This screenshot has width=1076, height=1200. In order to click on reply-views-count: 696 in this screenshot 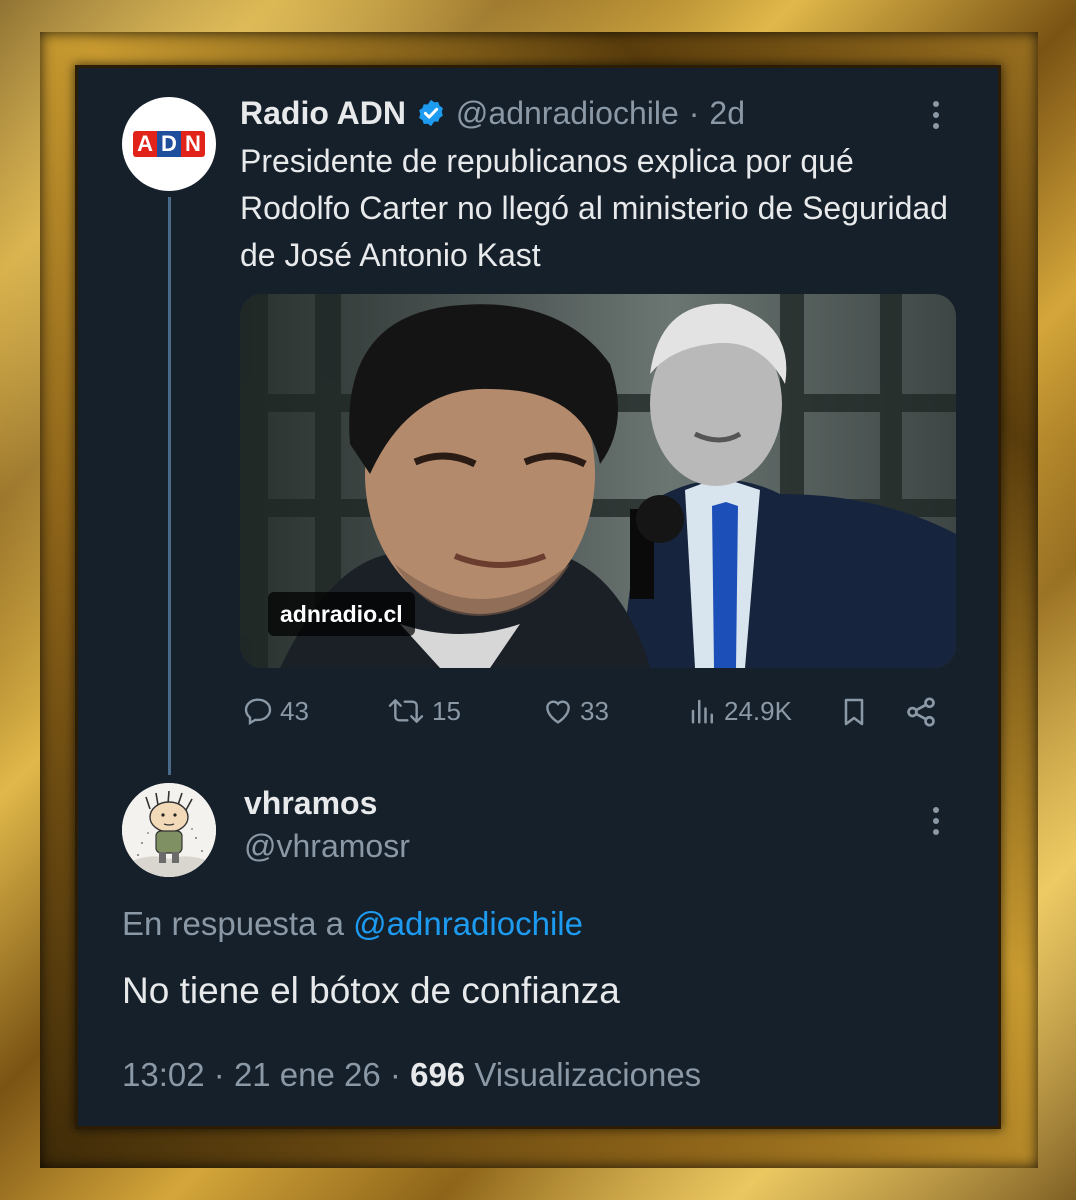, I will do `click(437, 1074)`.